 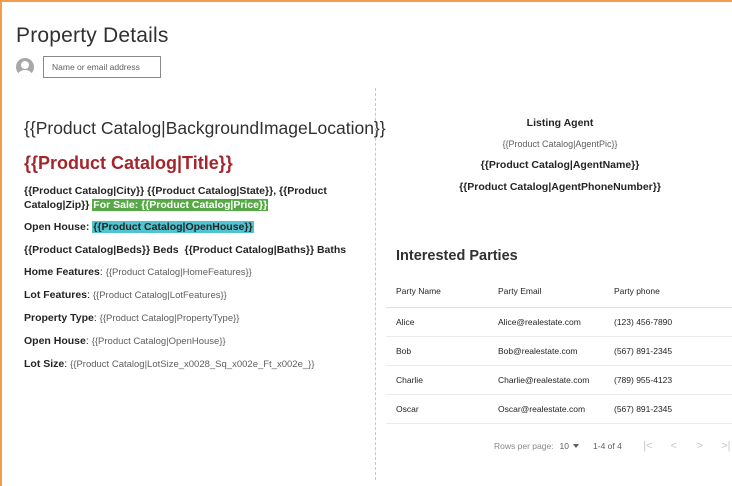 I want to click on home-features-value: {{Product Catalog|HomeFeatures}}, so click(x=178, y=272).